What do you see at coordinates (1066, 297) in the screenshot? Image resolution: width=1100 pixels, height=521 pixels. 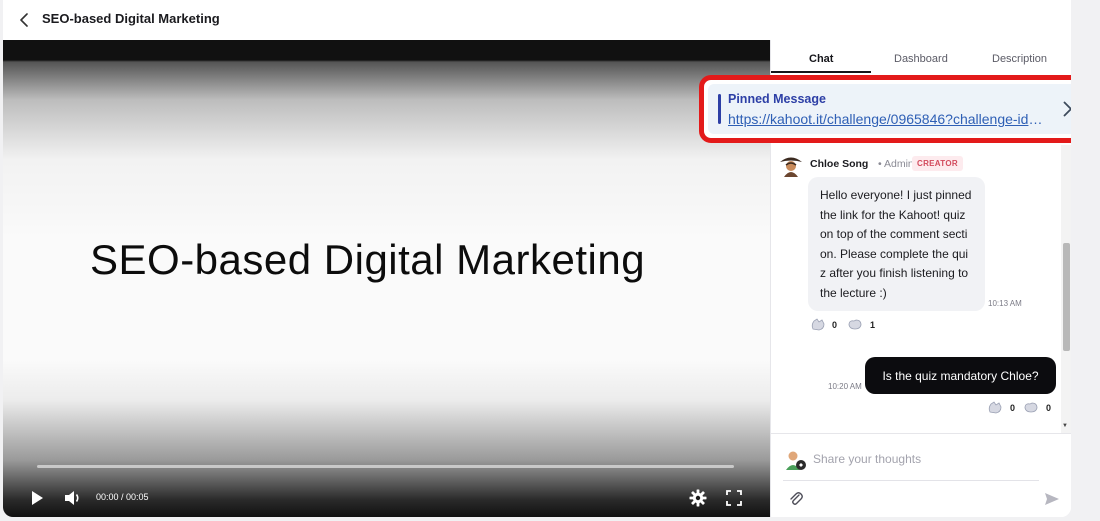 I see `chat-scrollbar-thumb` at bounding box center [1066, 297].